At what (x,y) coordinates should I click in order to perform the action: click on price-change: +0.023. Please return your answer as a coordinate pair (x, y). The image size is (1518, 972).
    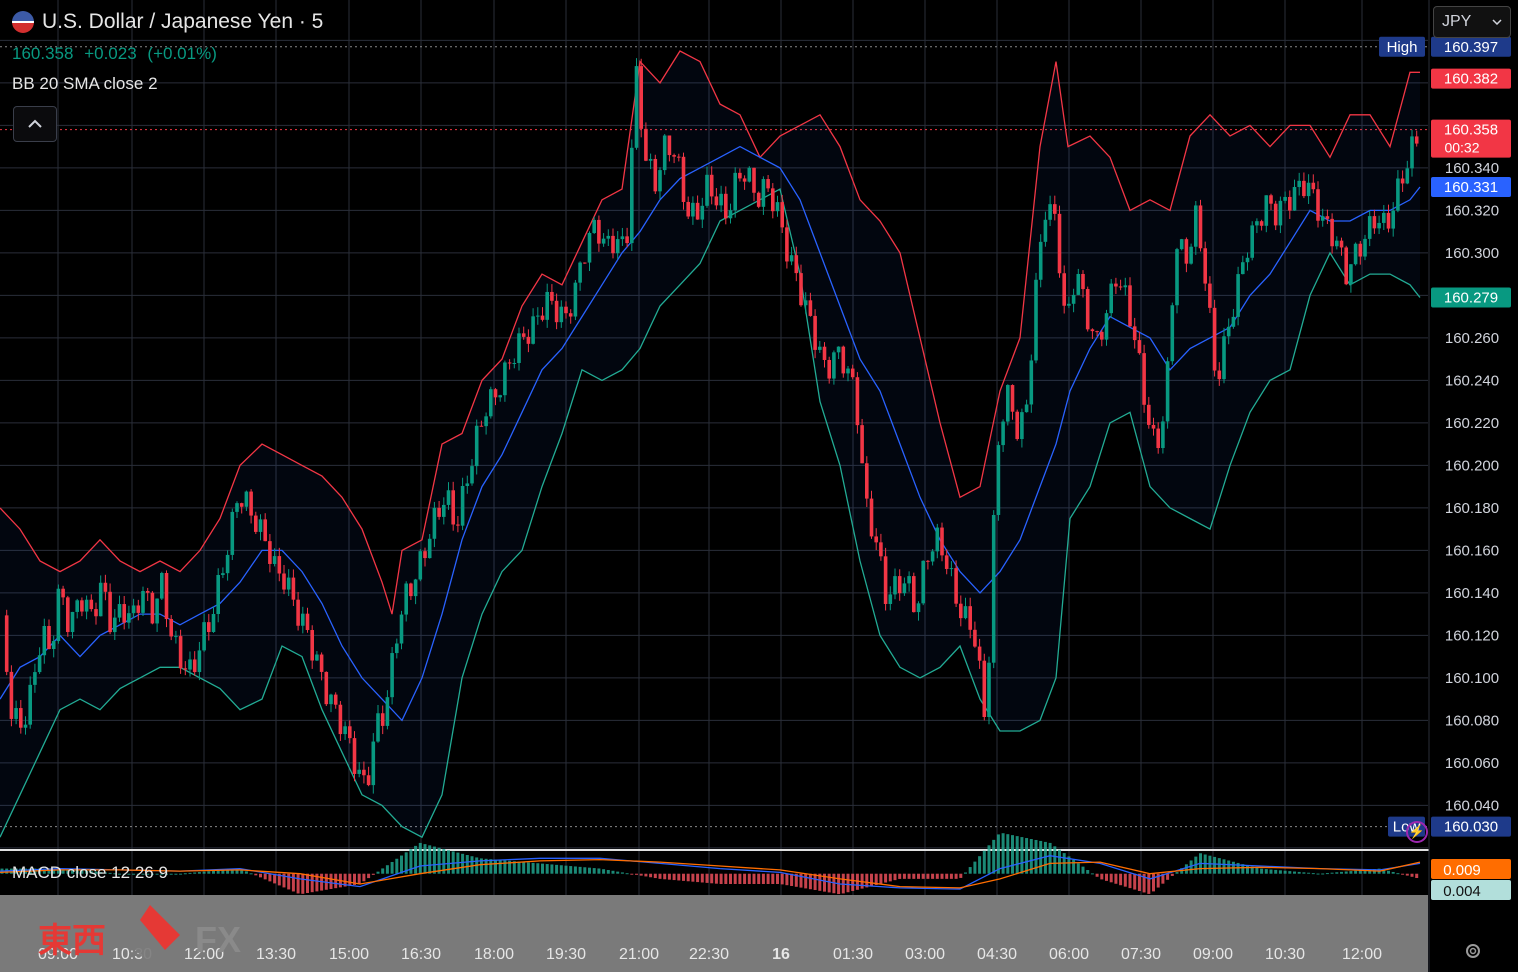
    Looking at the image, I should click on (110, 53).